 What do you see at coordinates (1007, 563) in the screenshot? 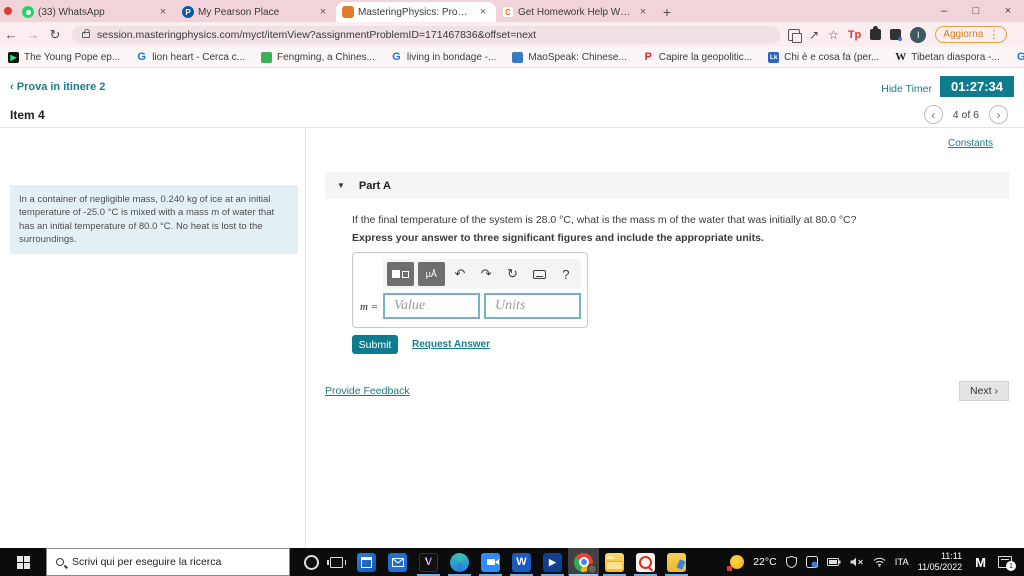
I see `notification-center-icon: 1` at bounding box center [1007, 563].